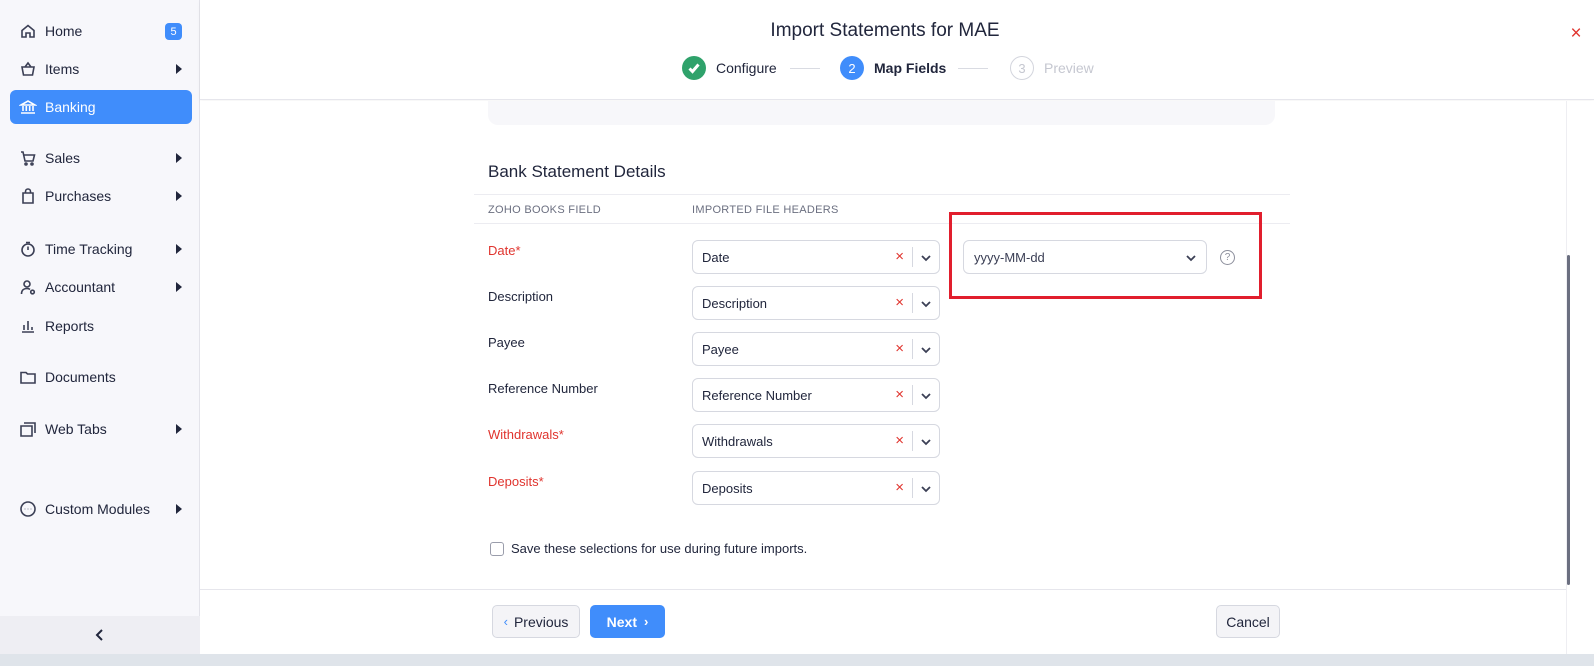  What do you see at coordinates (28, 158) in the screenshot?
I see `cart-icon` at bounding box center [28, 158].